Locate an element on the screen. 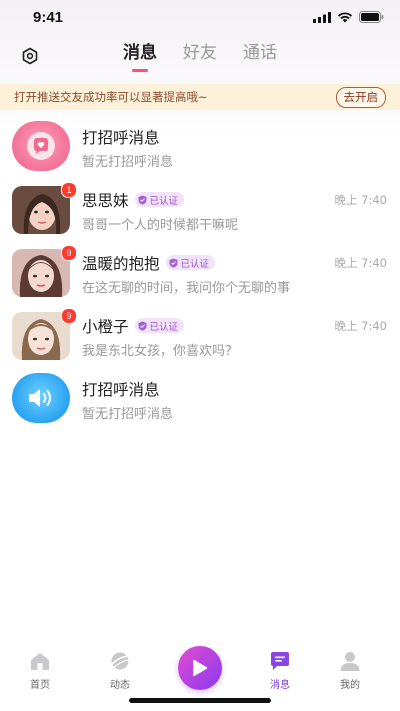  tabbar-item-messages: 消息 is located at coordinates (280, 669).